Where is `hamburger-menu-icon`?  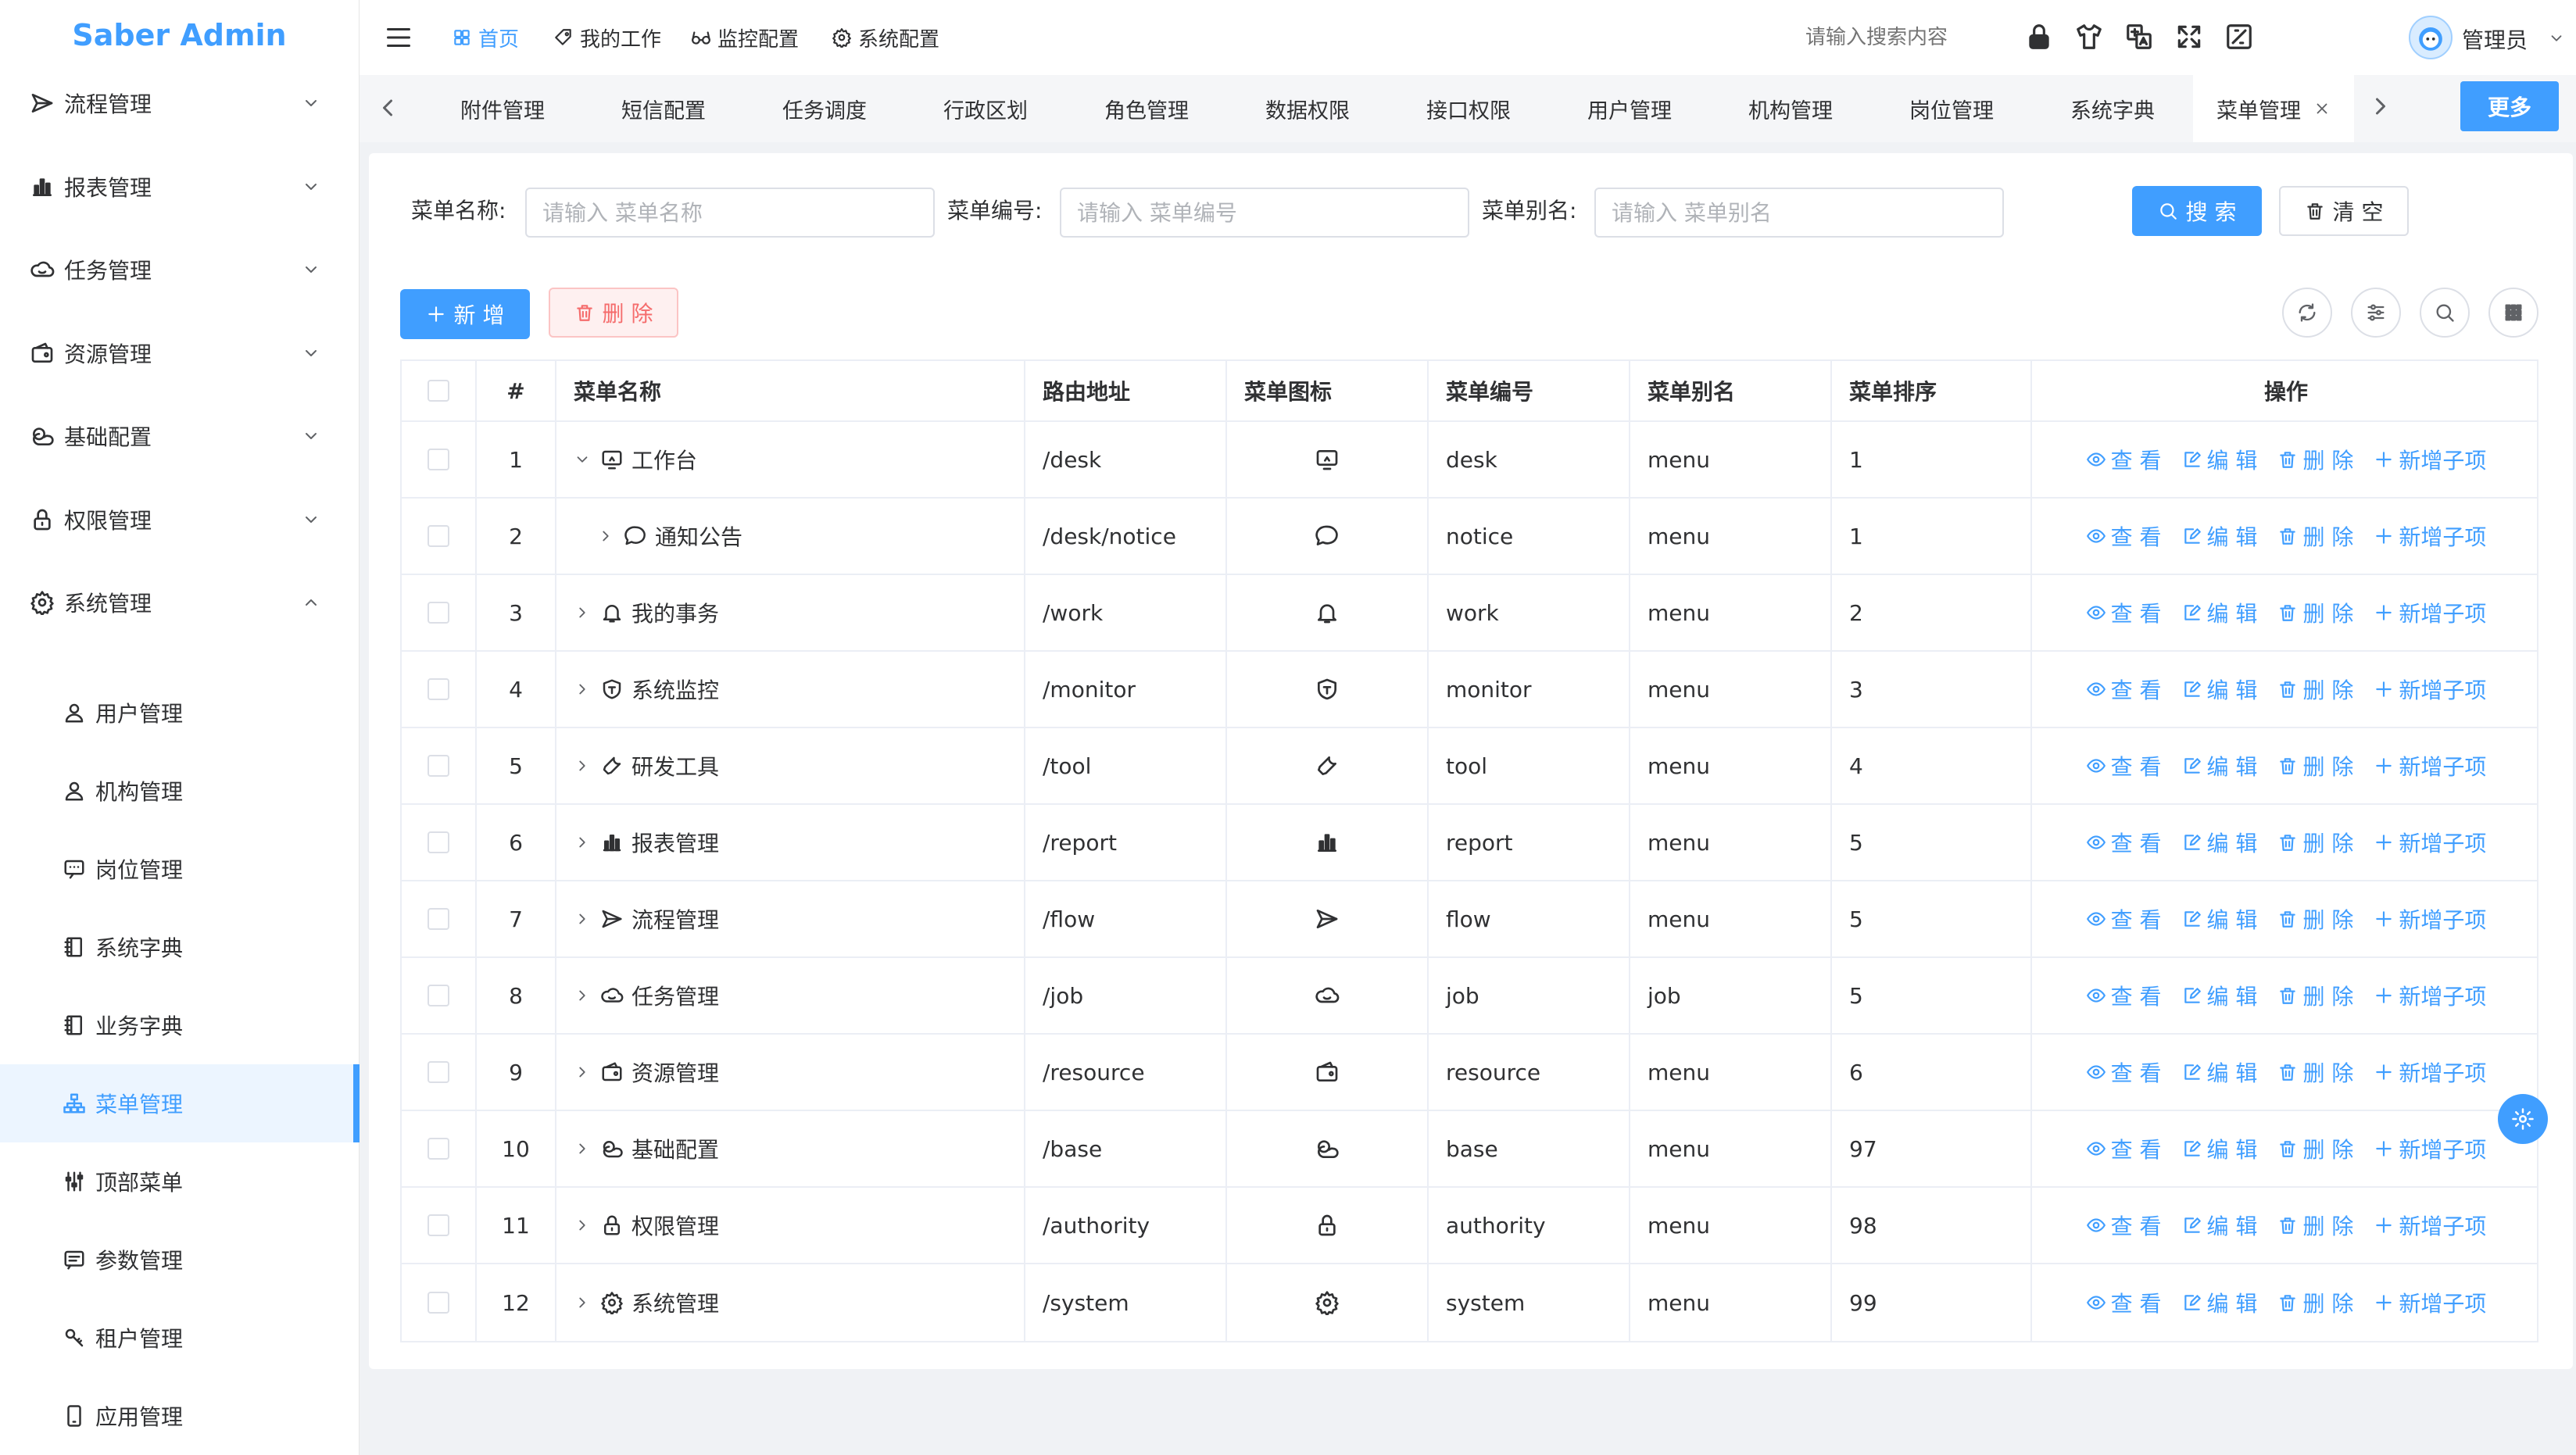
hamburger-menu-icon is located at coordinates (398, 37).